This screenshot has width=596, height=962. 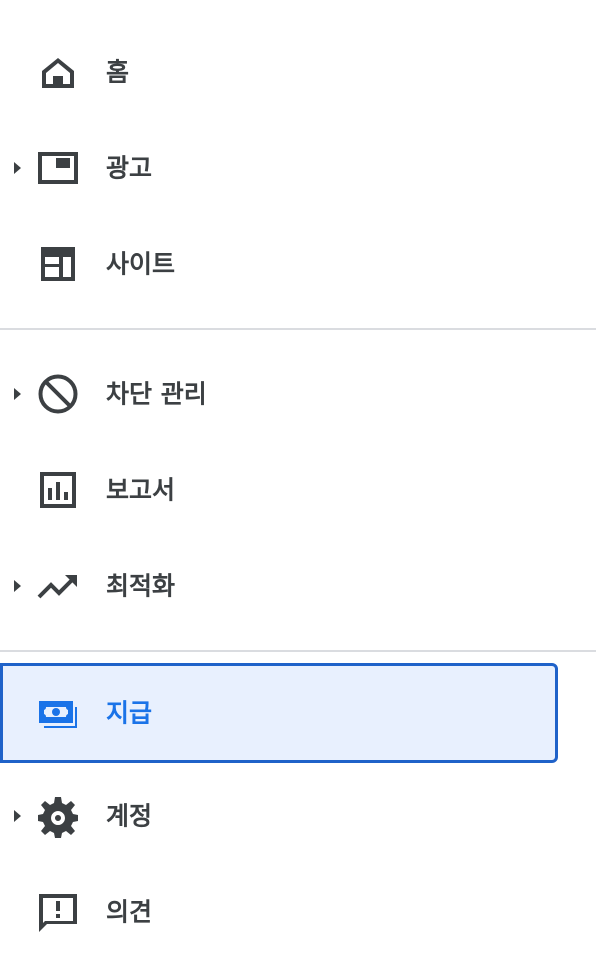 I want to click on sidebar-item-home: 홈, so click(x=298, y=72).